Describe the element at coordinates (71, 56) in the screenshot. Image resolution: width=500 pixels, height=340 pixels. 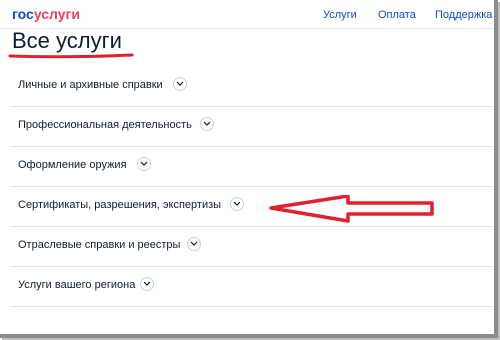
I see `red-underline-annotation` at that location.